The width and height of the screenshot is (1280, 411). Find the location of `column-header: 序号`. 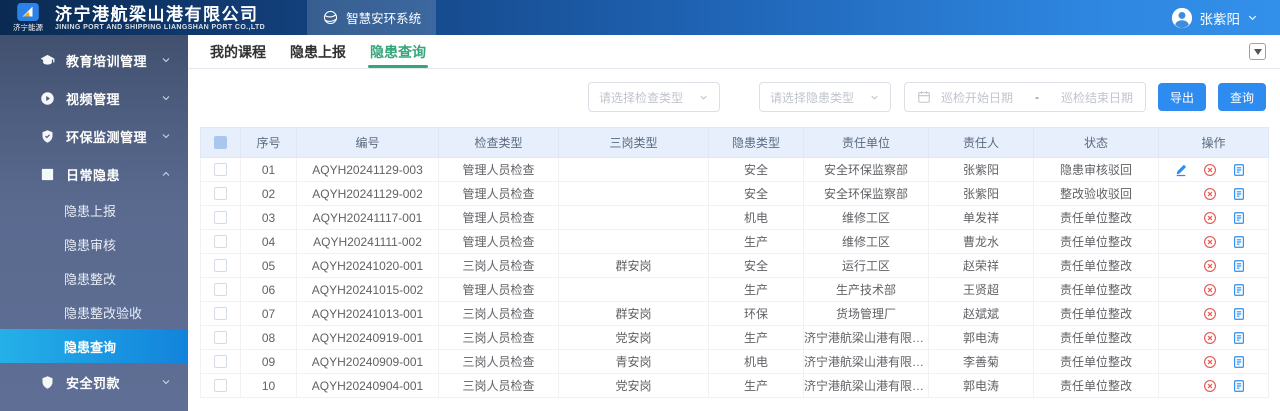

column-header: 序号 is located at coordinates (268, 142).